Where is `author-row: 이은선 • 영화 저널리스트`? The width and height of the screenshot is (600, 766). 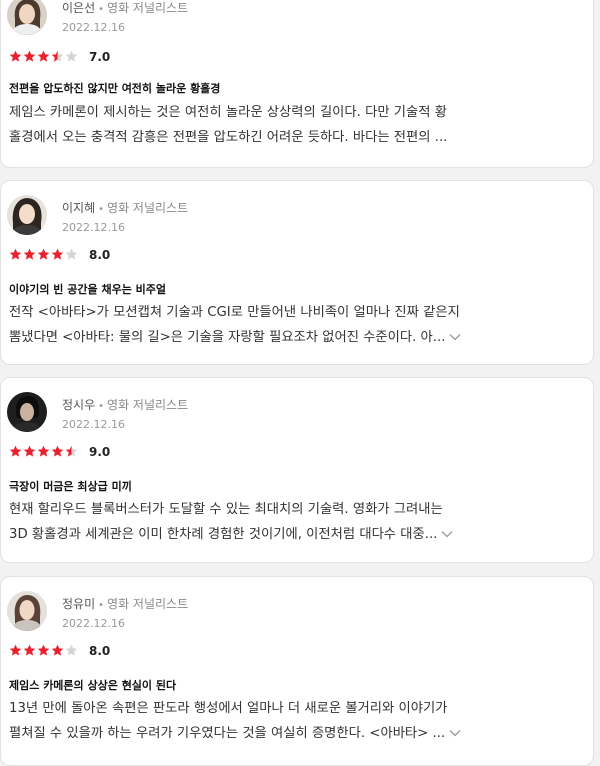
author-row: 이은선 • 영화 저널리스트 is located at coordinates (125, 8).